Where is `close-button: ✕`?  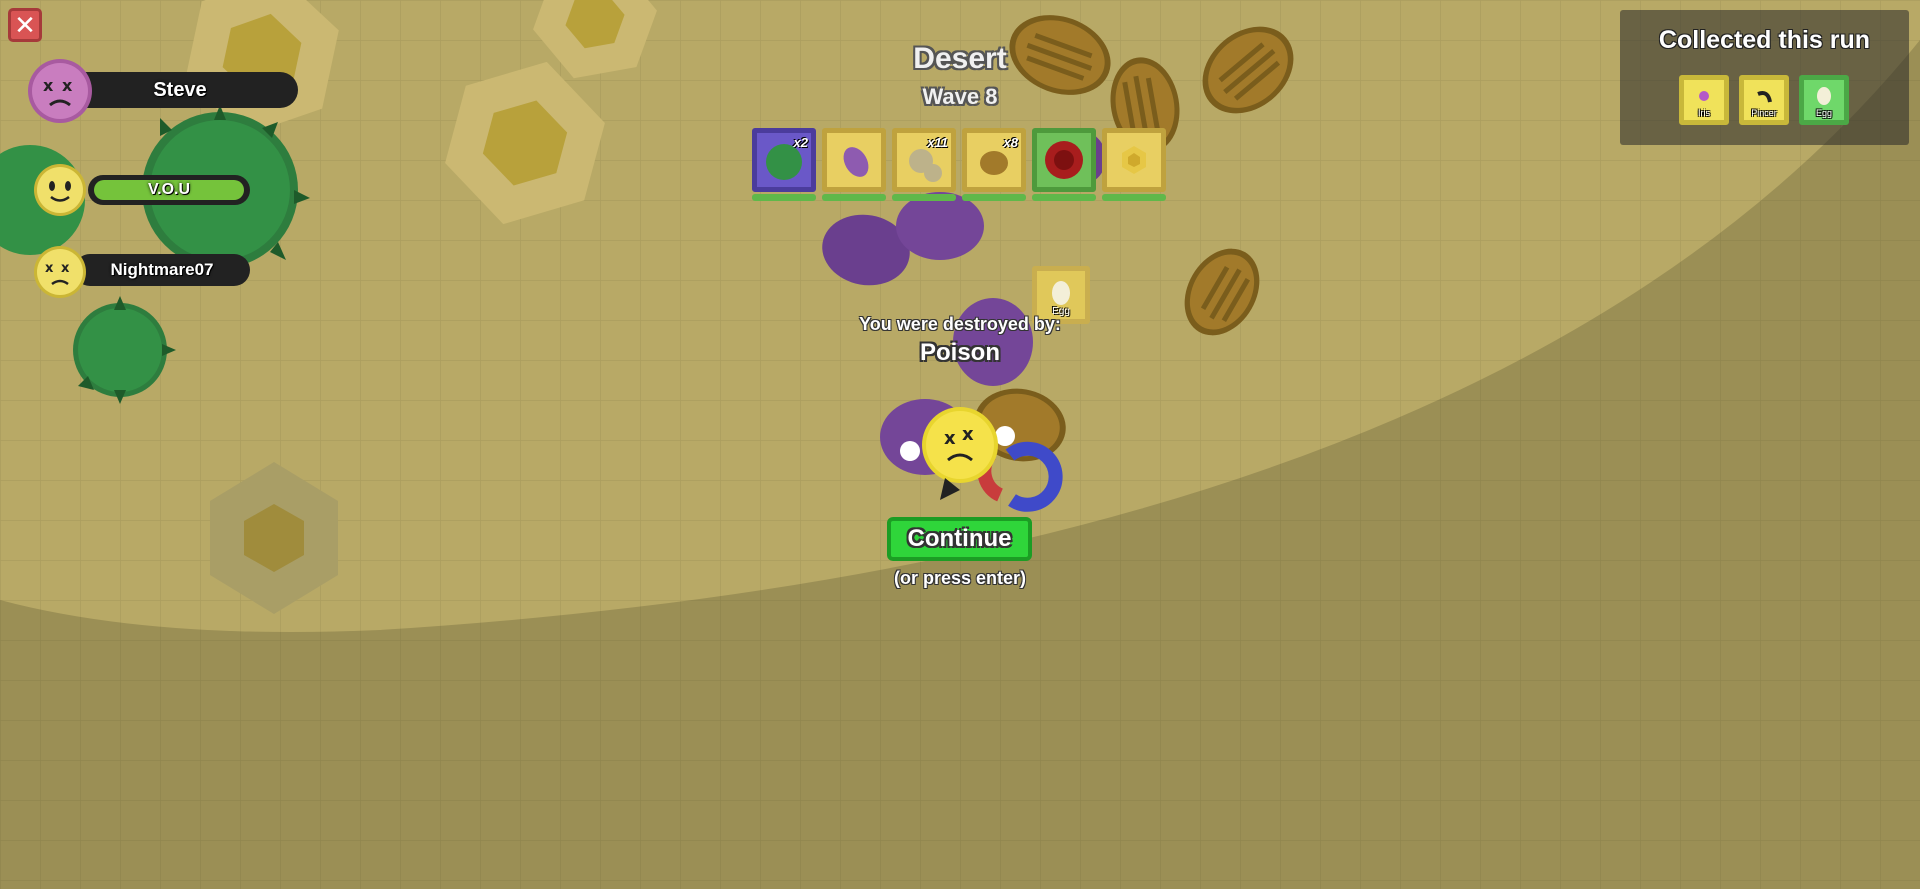
close-button: ✕ is located at coordinates (25, 25).